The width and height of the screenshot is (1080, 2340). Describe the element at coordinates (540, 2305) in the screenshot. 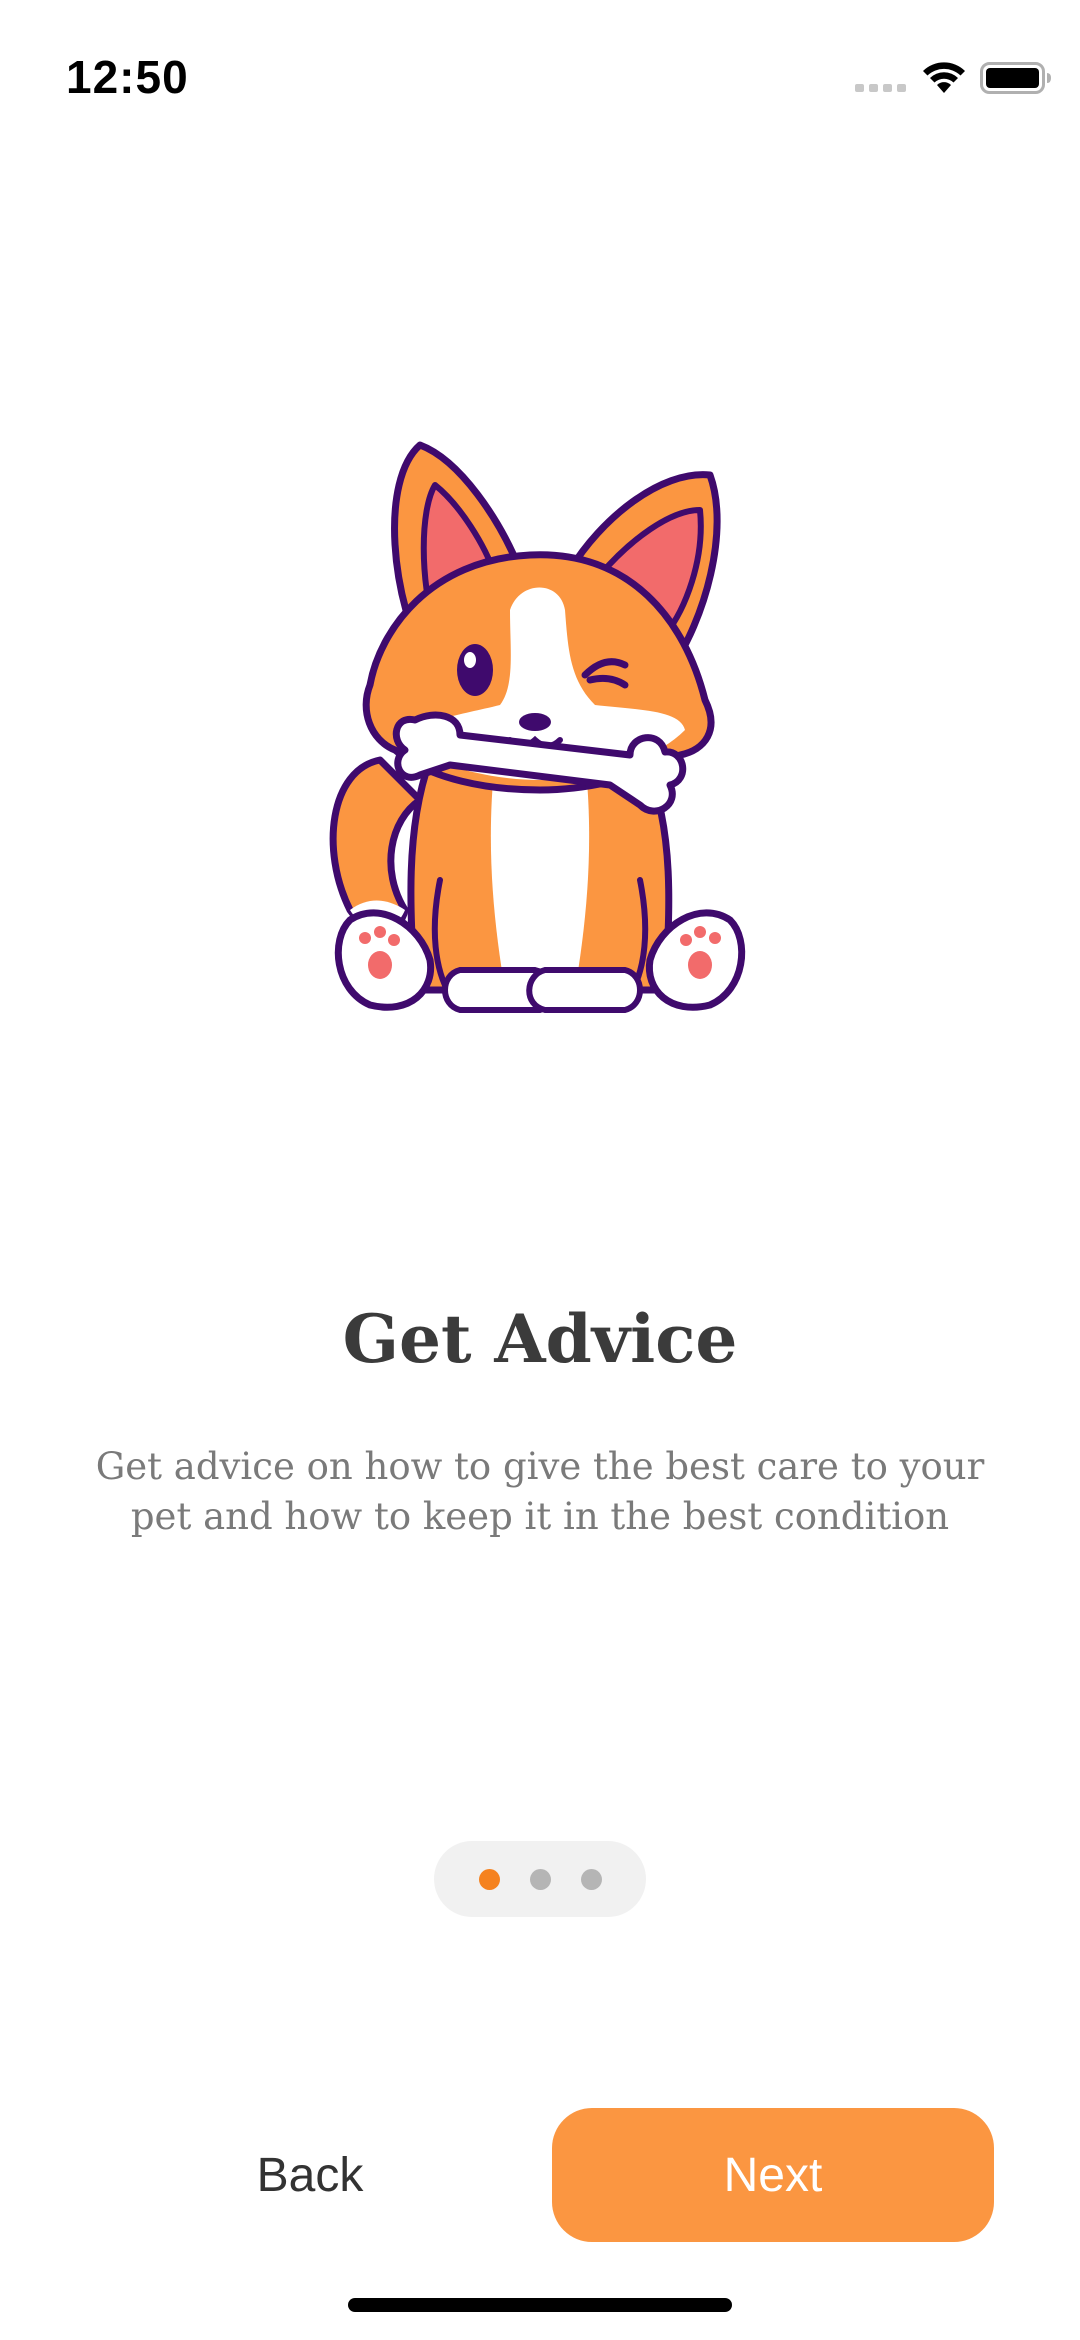

I see `home-indicator` at that location.